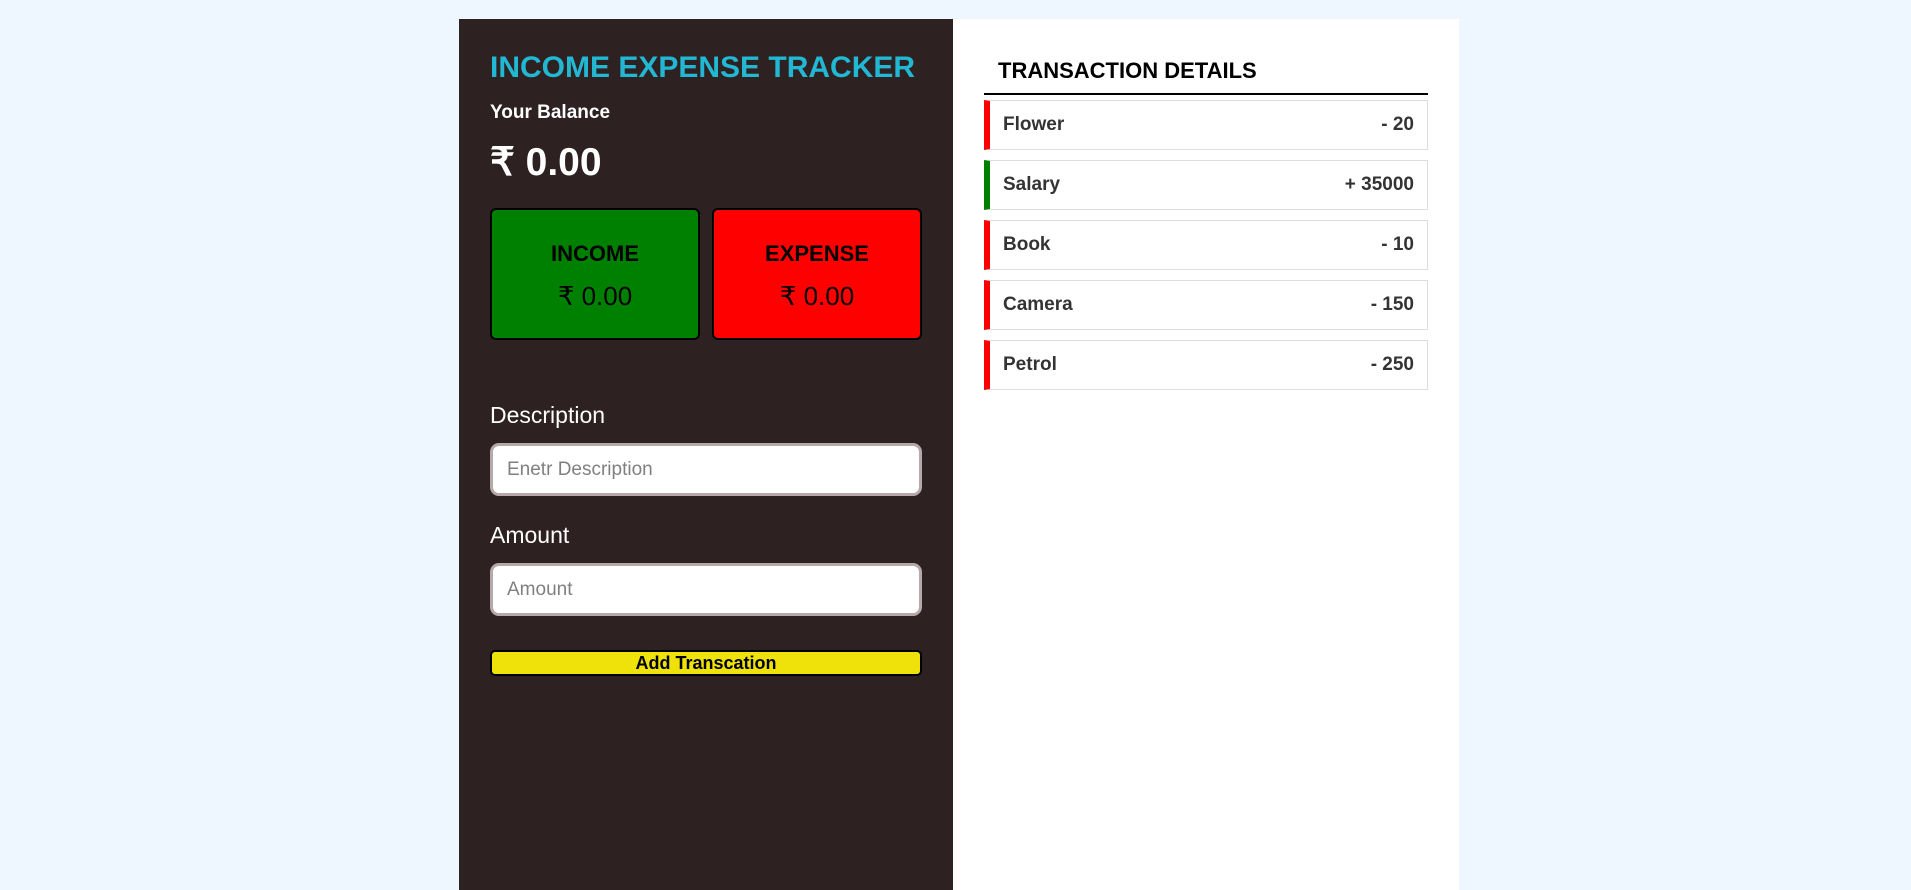  Describe the element at coordinates (817, 274) in the screenshot. I see `expense-card: EXPENSE ₹ 0.00` at that location.